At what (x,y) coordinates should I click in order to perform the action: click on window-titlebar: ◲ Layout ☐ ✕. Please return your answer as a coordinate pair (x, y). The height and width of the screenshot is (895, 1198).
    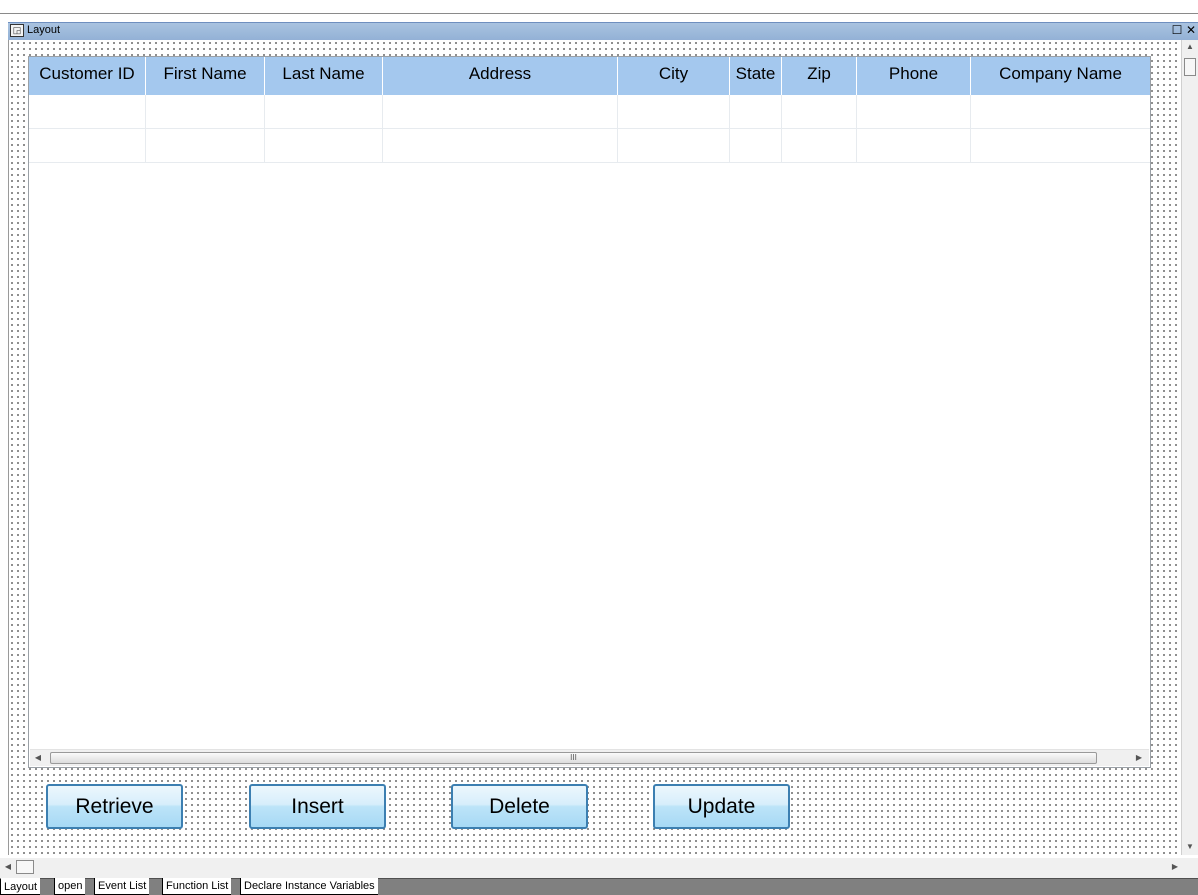
    Looking at the image, I should click on (603, 31).